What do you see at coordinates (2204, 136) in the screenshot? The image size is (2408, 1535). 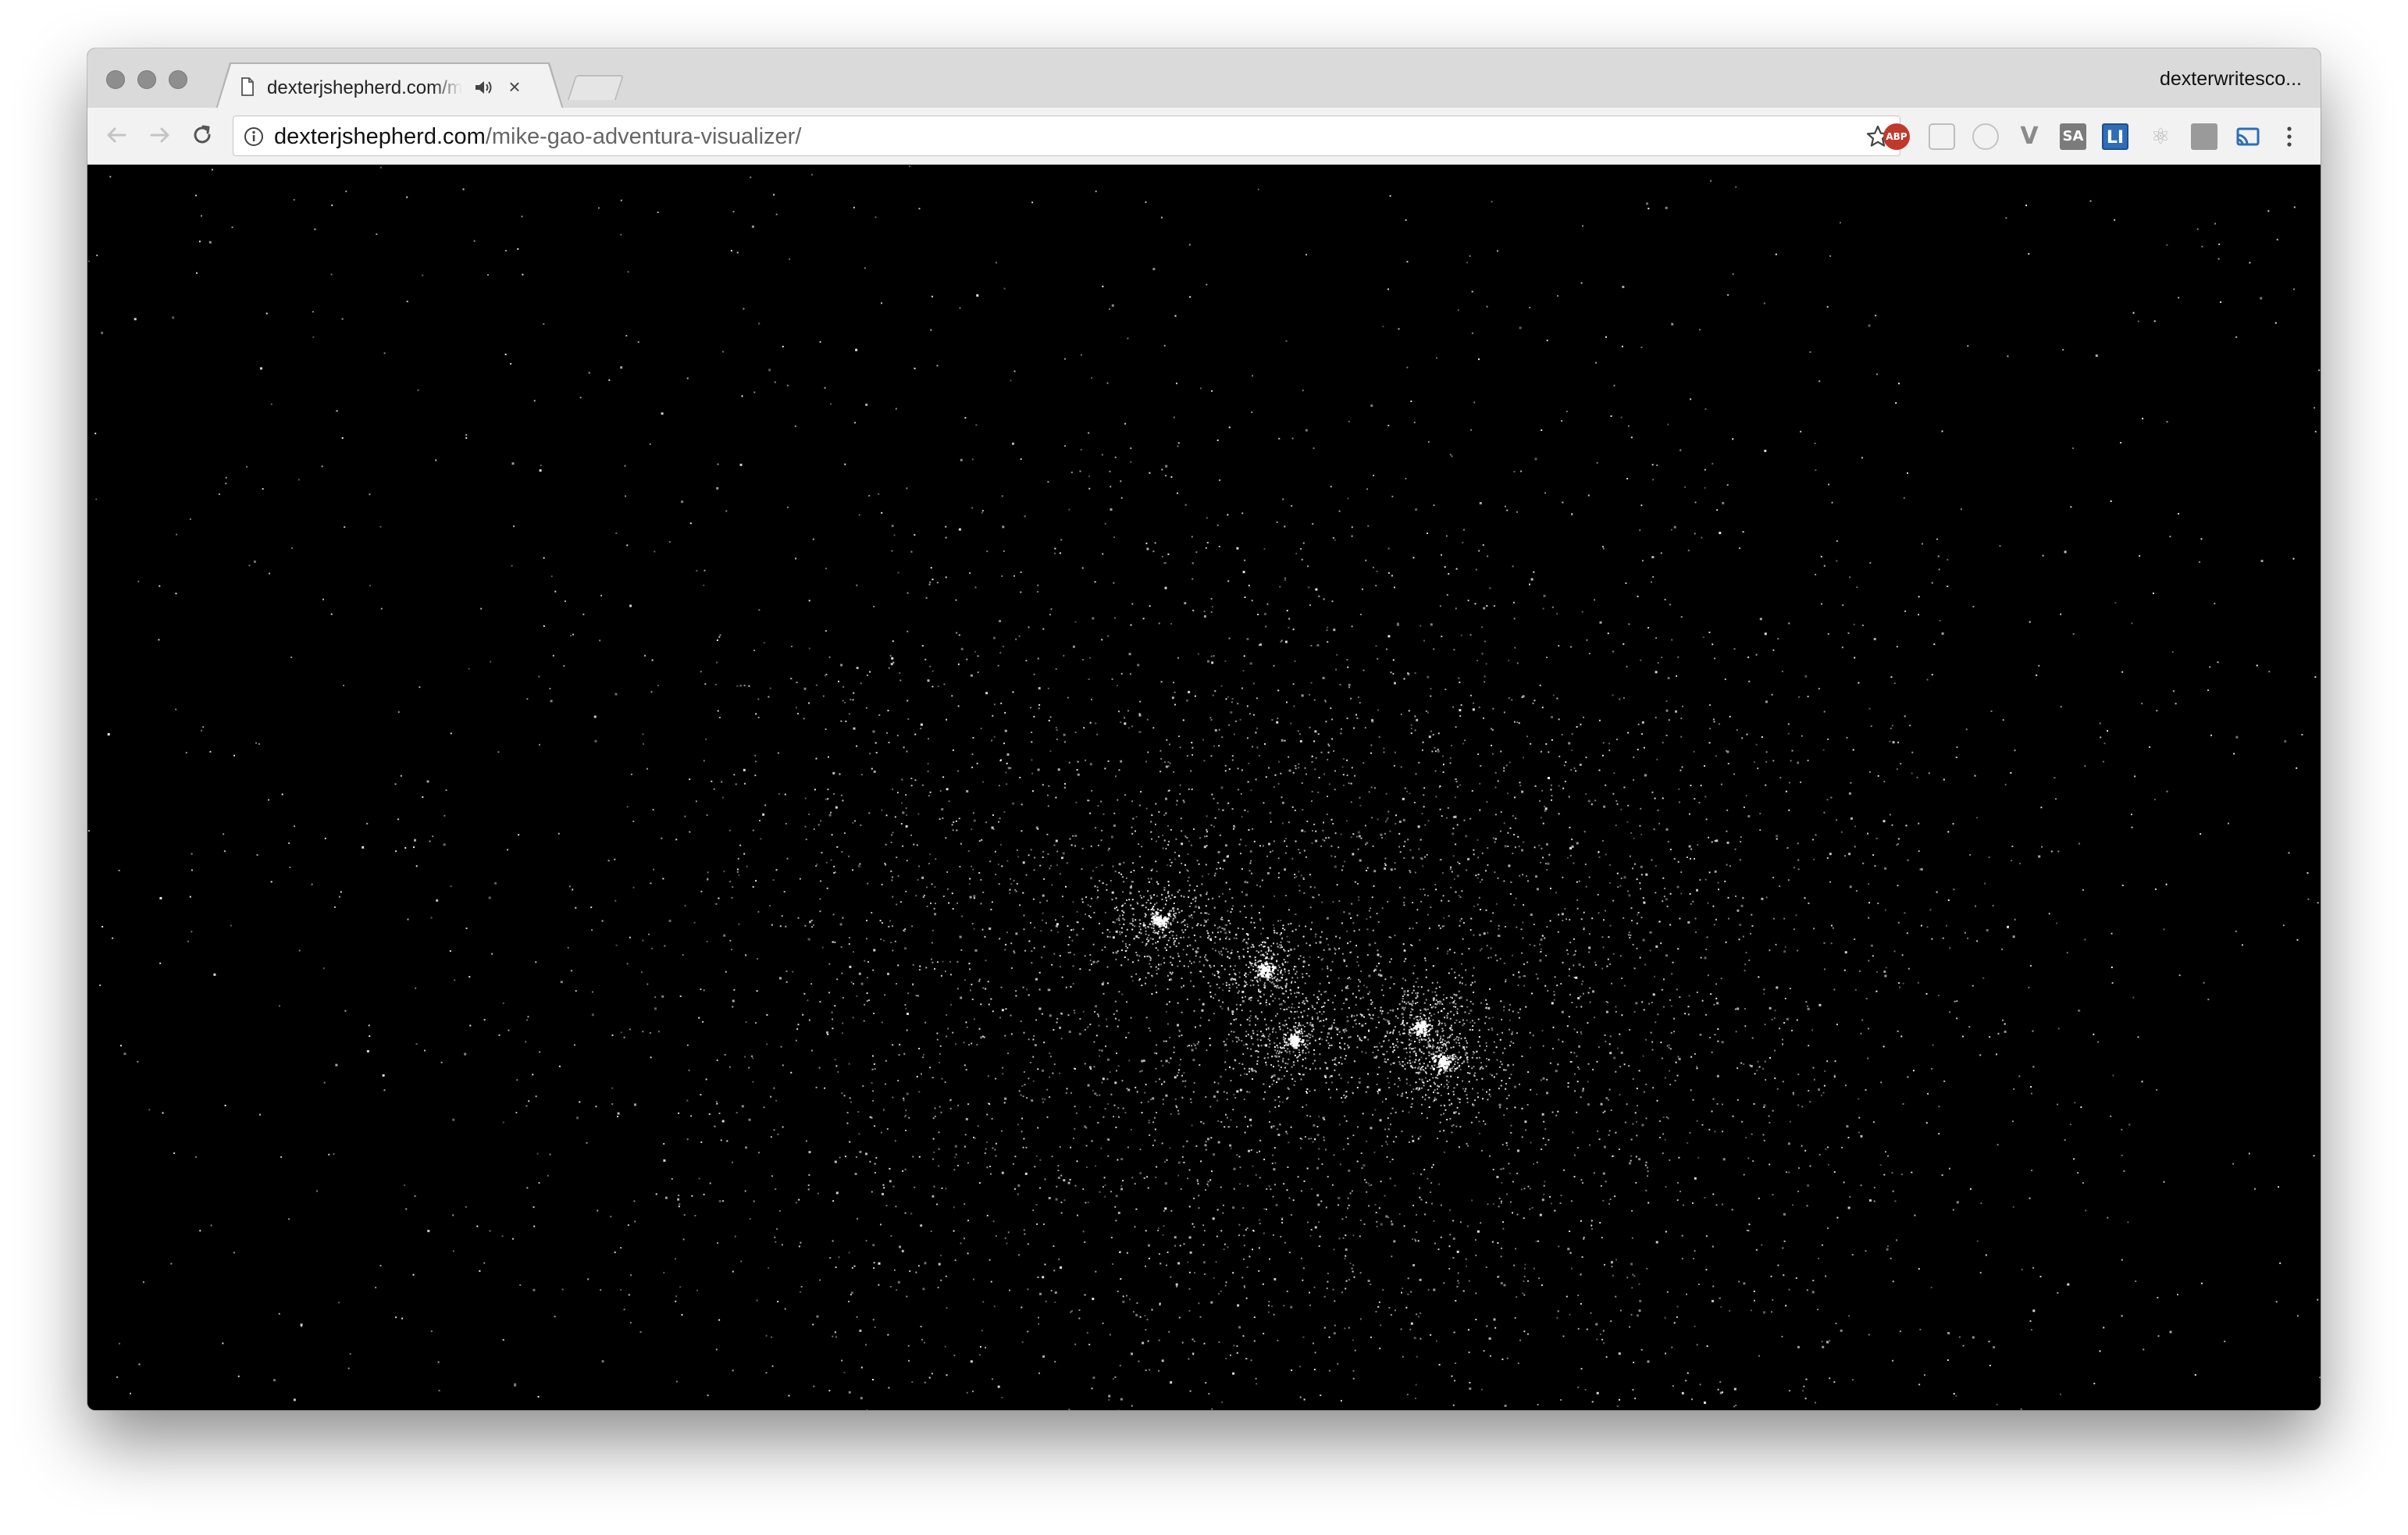 I see `reader-extension-icon` at bounding box center [2204, 136].